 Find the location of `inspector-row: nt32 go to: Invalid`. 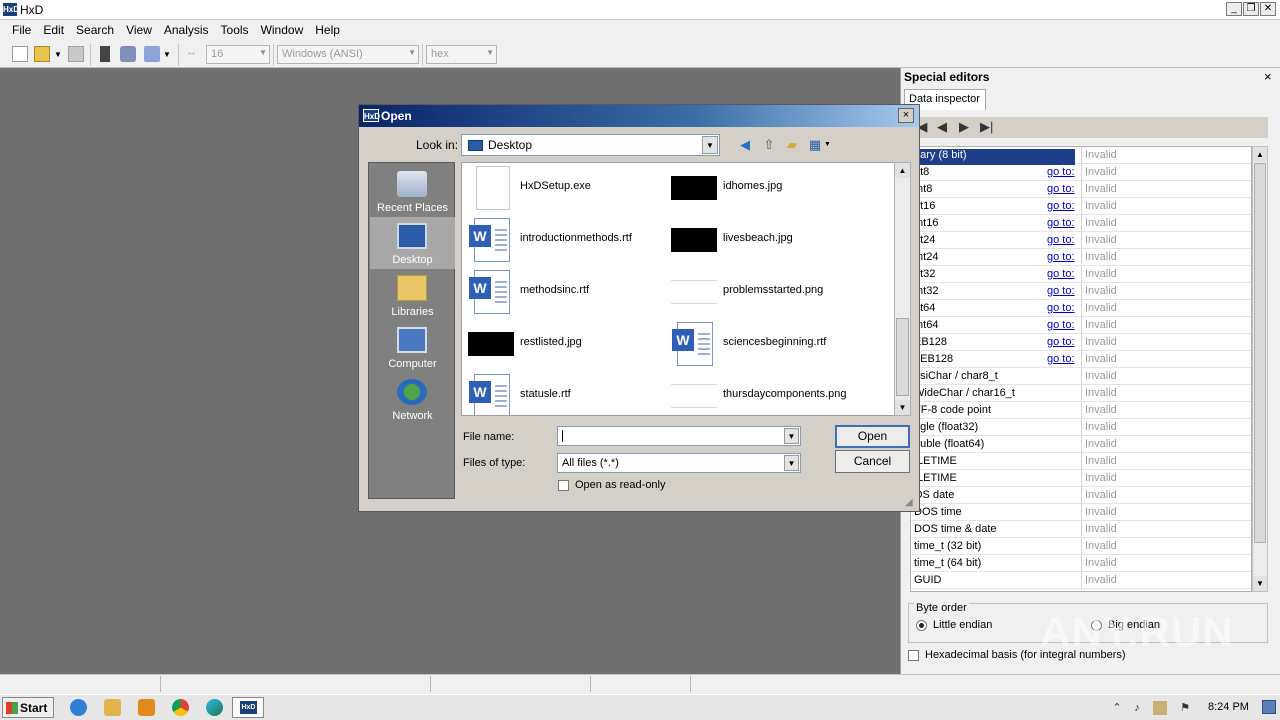

inspector-row: nt32 go to: Invalid is located at coordinates (1081, 274).